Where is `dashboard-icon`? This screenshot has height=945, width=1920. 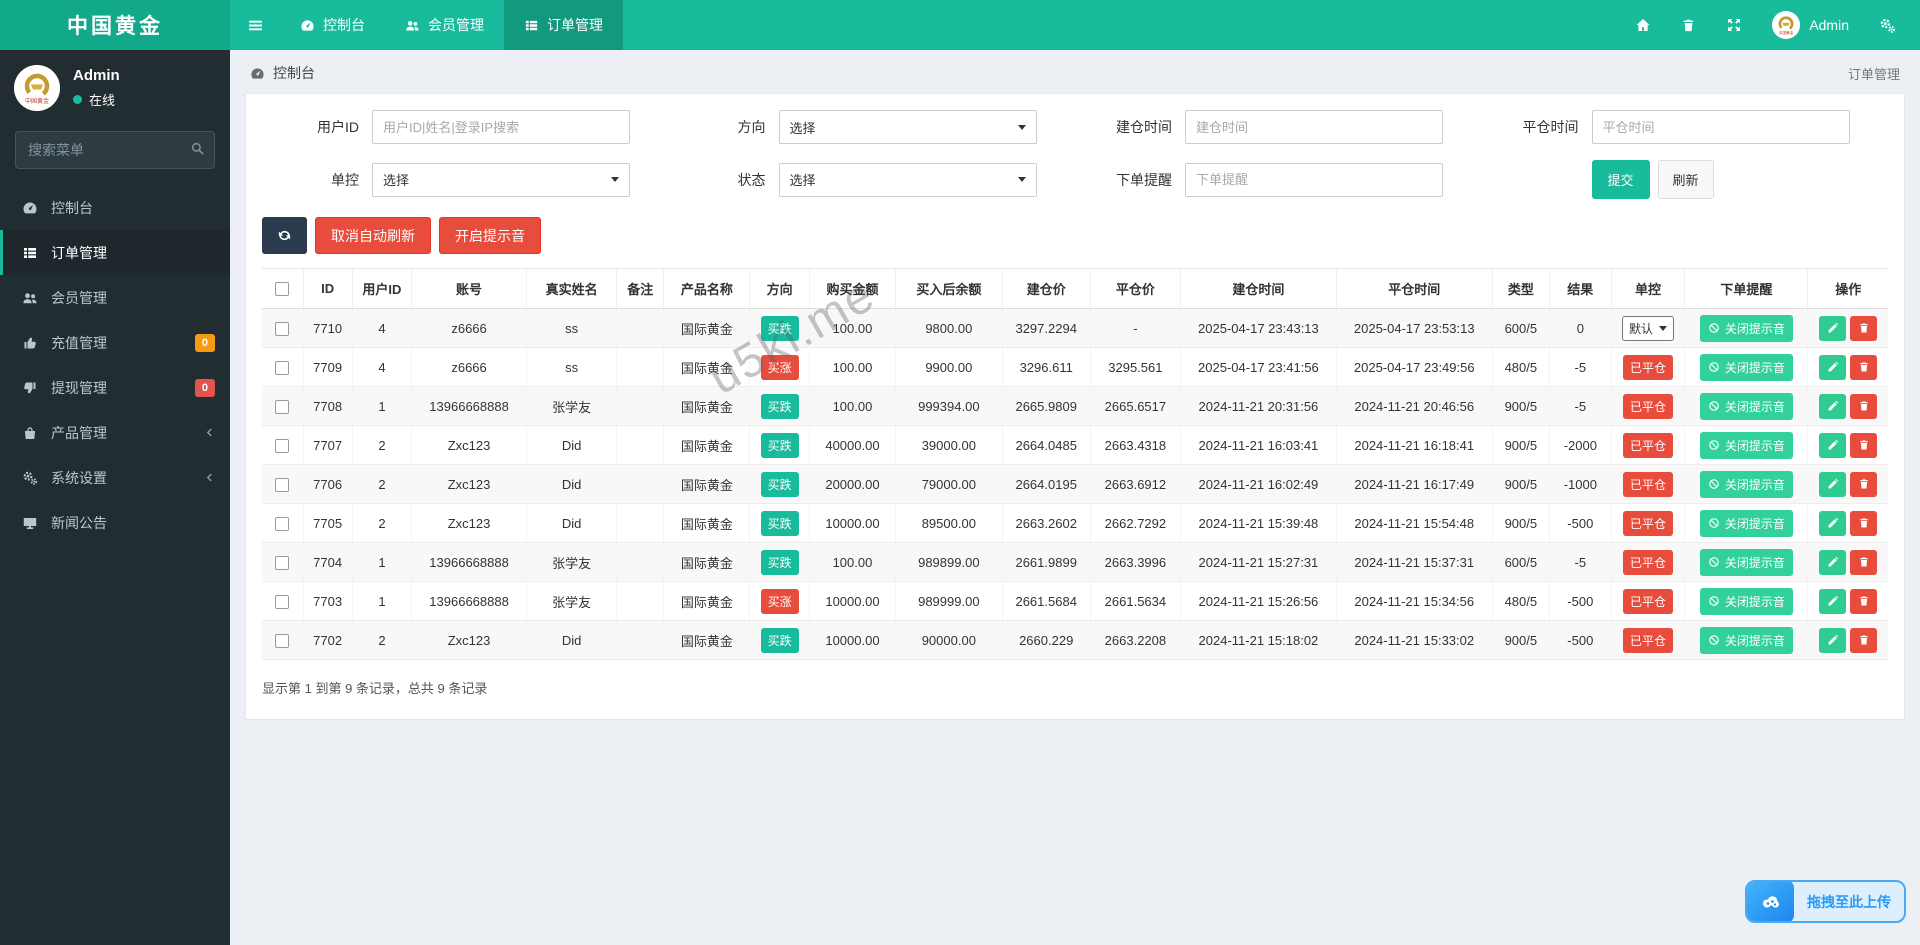 dashboard-icon is located at coordinates (29, 208).